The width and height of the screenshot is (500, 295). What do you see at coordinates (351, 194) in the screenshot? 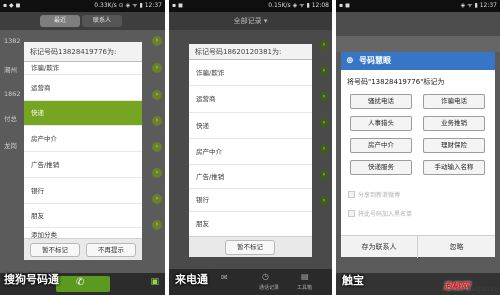
I see `share-weibo-checkbox` at bounding box center [351, 194].